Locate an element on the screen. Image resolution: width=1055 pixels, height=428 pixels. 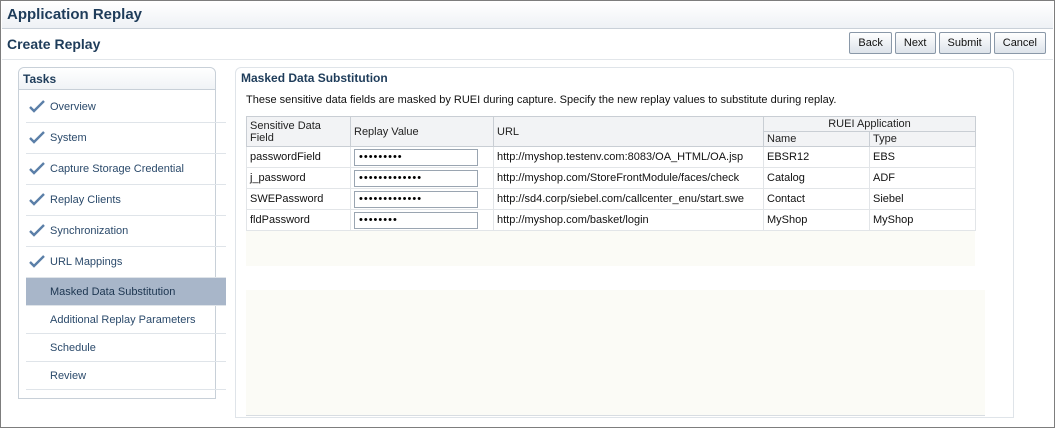
replay-value-input: ••••••••• is located at coordinates (416, 157).